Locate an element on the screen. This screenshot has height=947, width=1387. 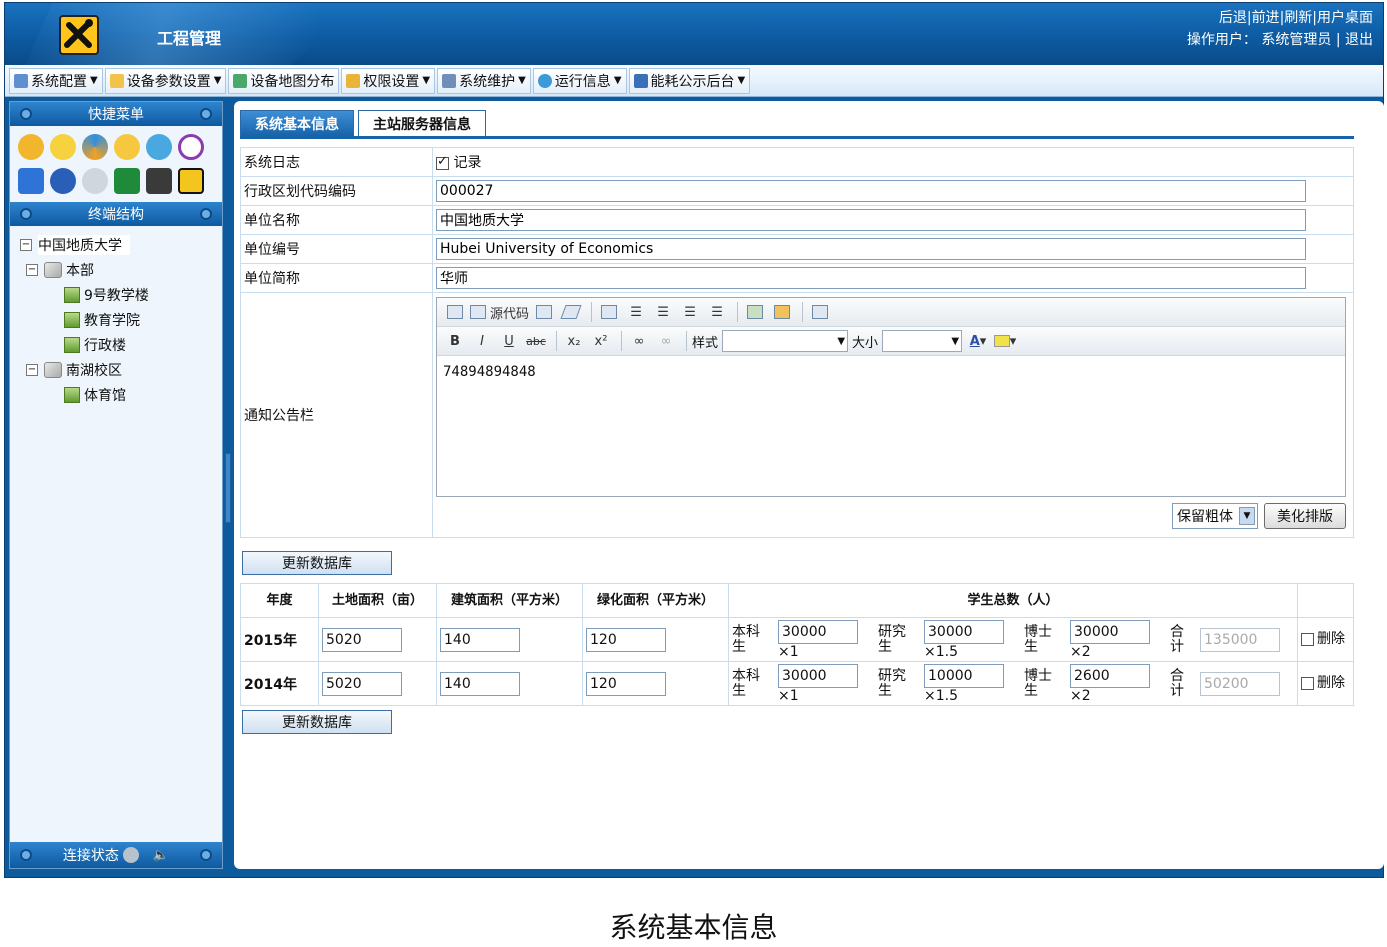
refresh-link: 刷新 is located at coordinates (1298, 18).